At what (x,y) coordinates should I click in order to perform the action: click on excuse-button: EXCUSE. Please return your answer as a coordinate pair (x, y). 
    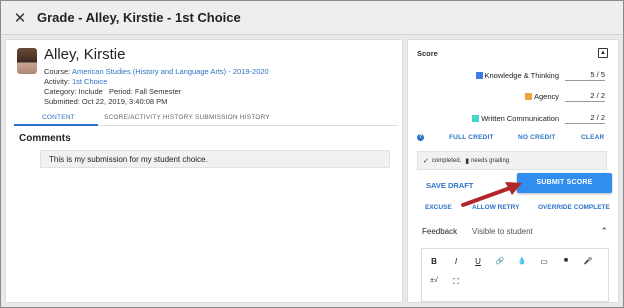
    Looking at the image, I should click on (438, 207).